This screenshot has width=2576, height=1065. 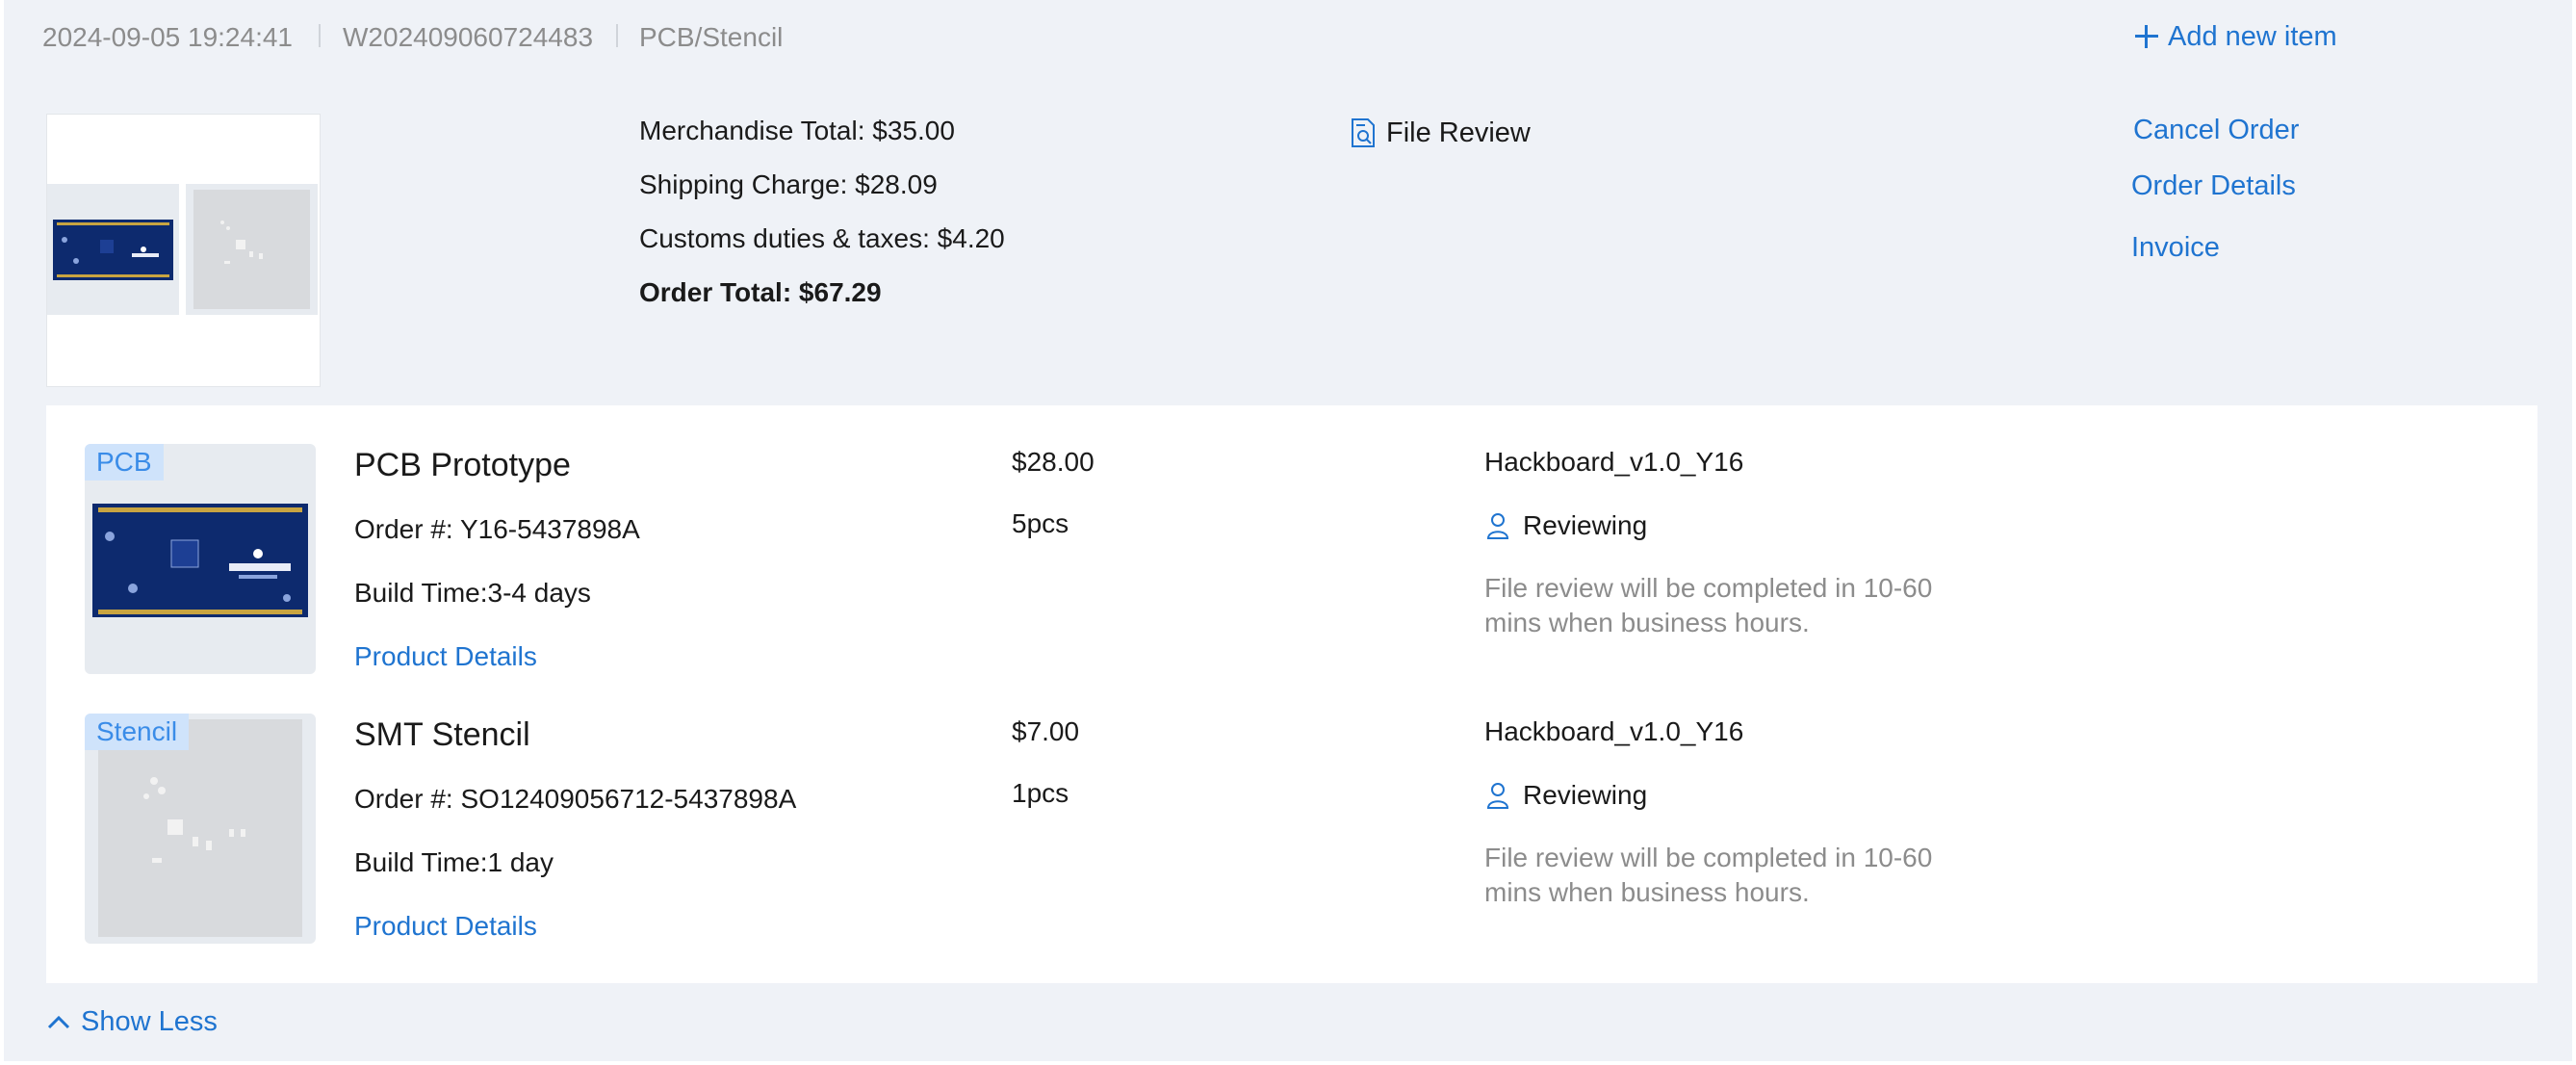 I want to click on customs-duties: Customs duties & taxes: $4.20, so click(x=822, y=238).